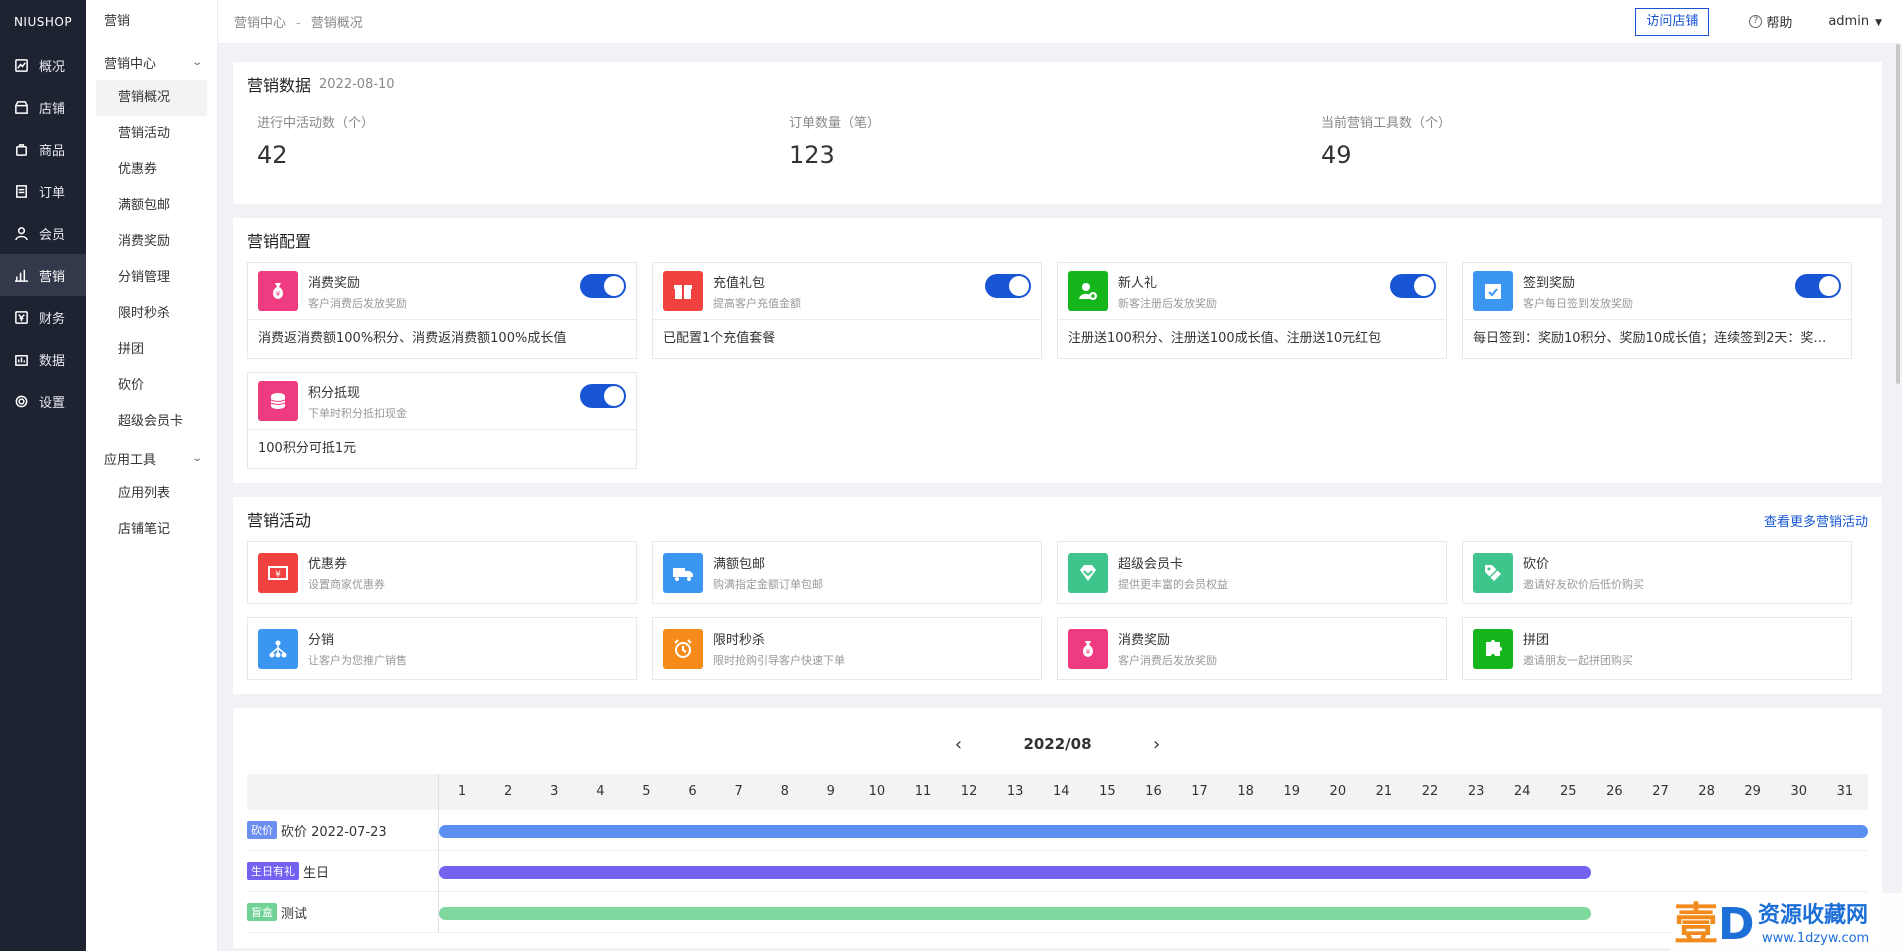 The width and height of the screenshot is (1902, 951). Describe the element at coordinates (1660, 791) in the screenshot. I see `calendar-day: 27` at that location.